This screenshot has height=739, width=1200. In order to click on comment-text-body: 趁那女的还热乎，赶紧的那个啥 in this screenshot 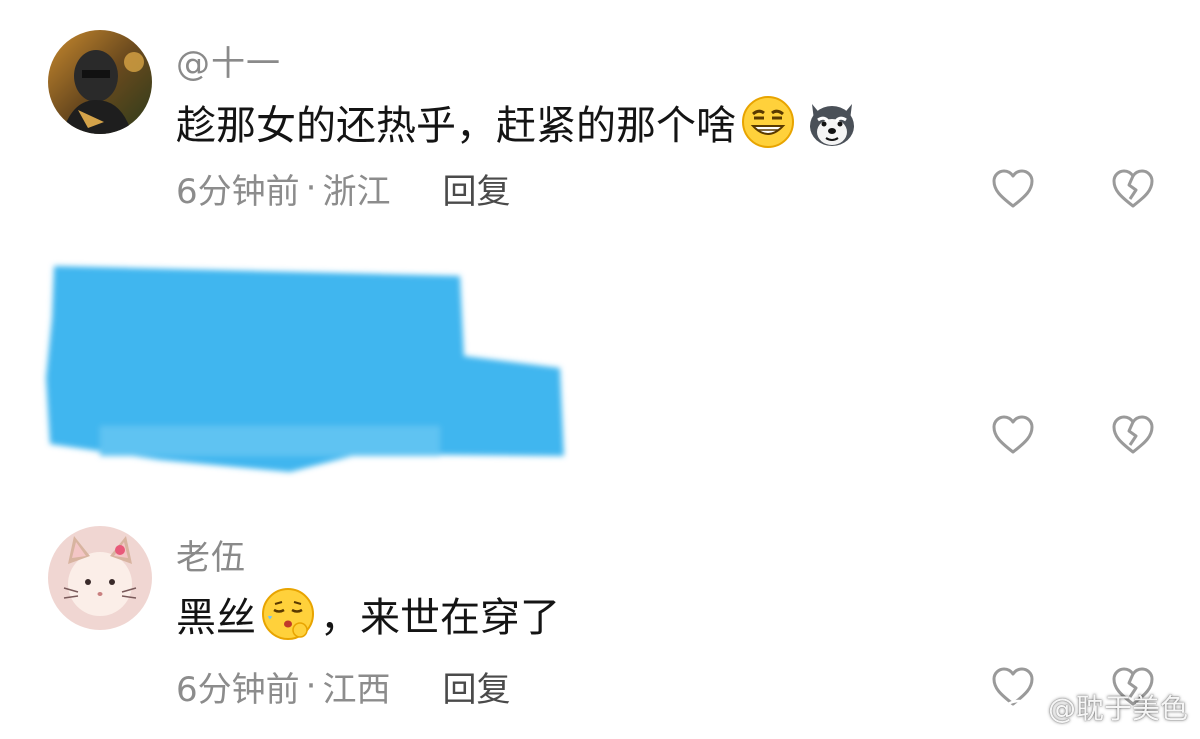, I will do `click(456, 126)`.